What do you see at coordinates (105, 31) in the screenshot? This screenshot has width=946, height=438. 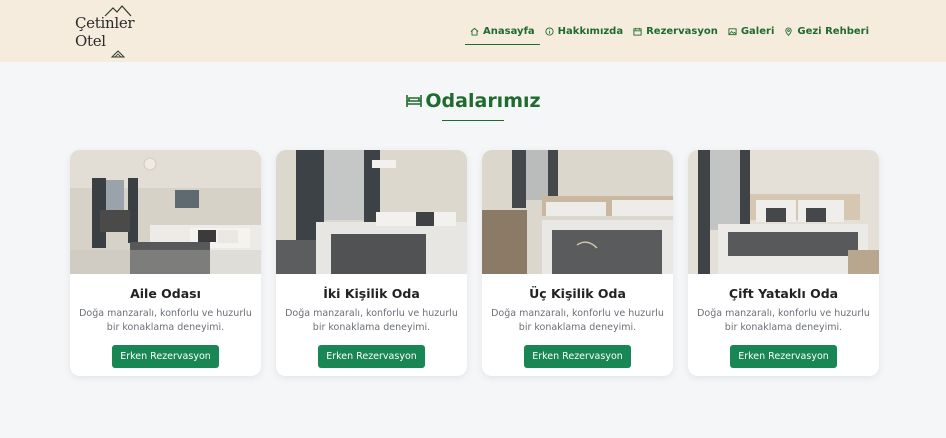 I see `brand-name: Çetinler Otel` at bounding box center [105, 31].